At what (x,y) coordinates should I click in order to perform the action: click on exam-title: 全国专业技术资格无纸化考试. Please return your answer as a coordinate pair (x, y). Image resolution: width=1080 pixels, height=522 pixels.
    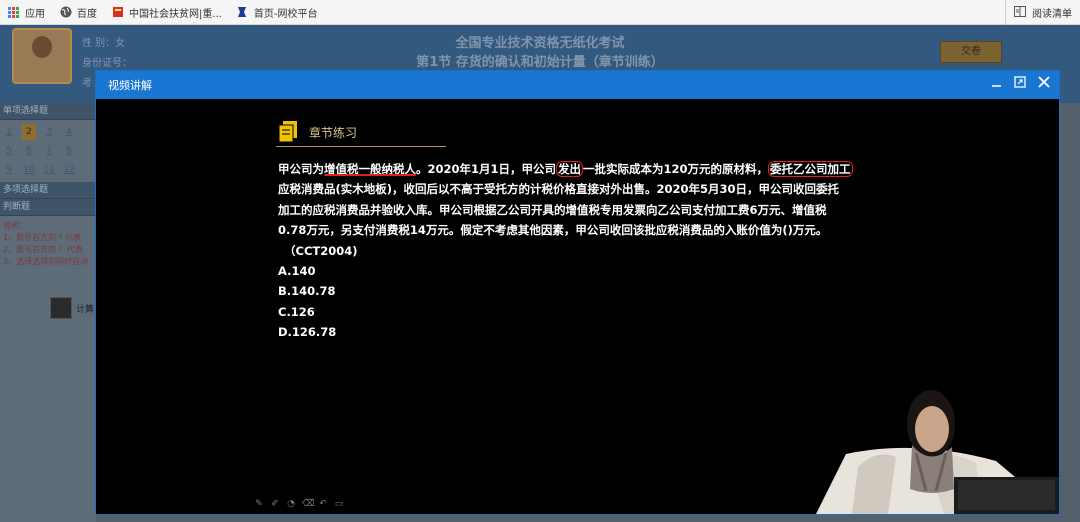
    Looking at the image, I should click on (540, 43).